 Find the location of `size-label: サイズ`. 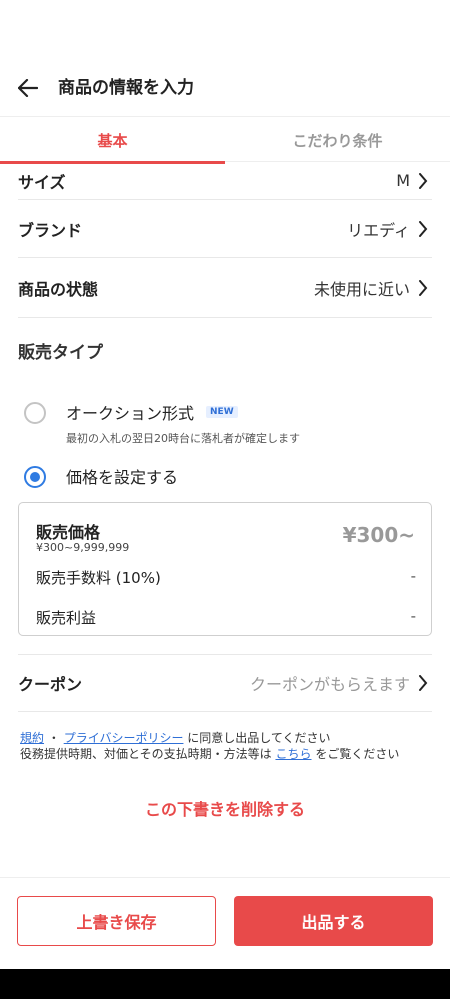

size-label: サイズ is located at coordinates (42, 182).